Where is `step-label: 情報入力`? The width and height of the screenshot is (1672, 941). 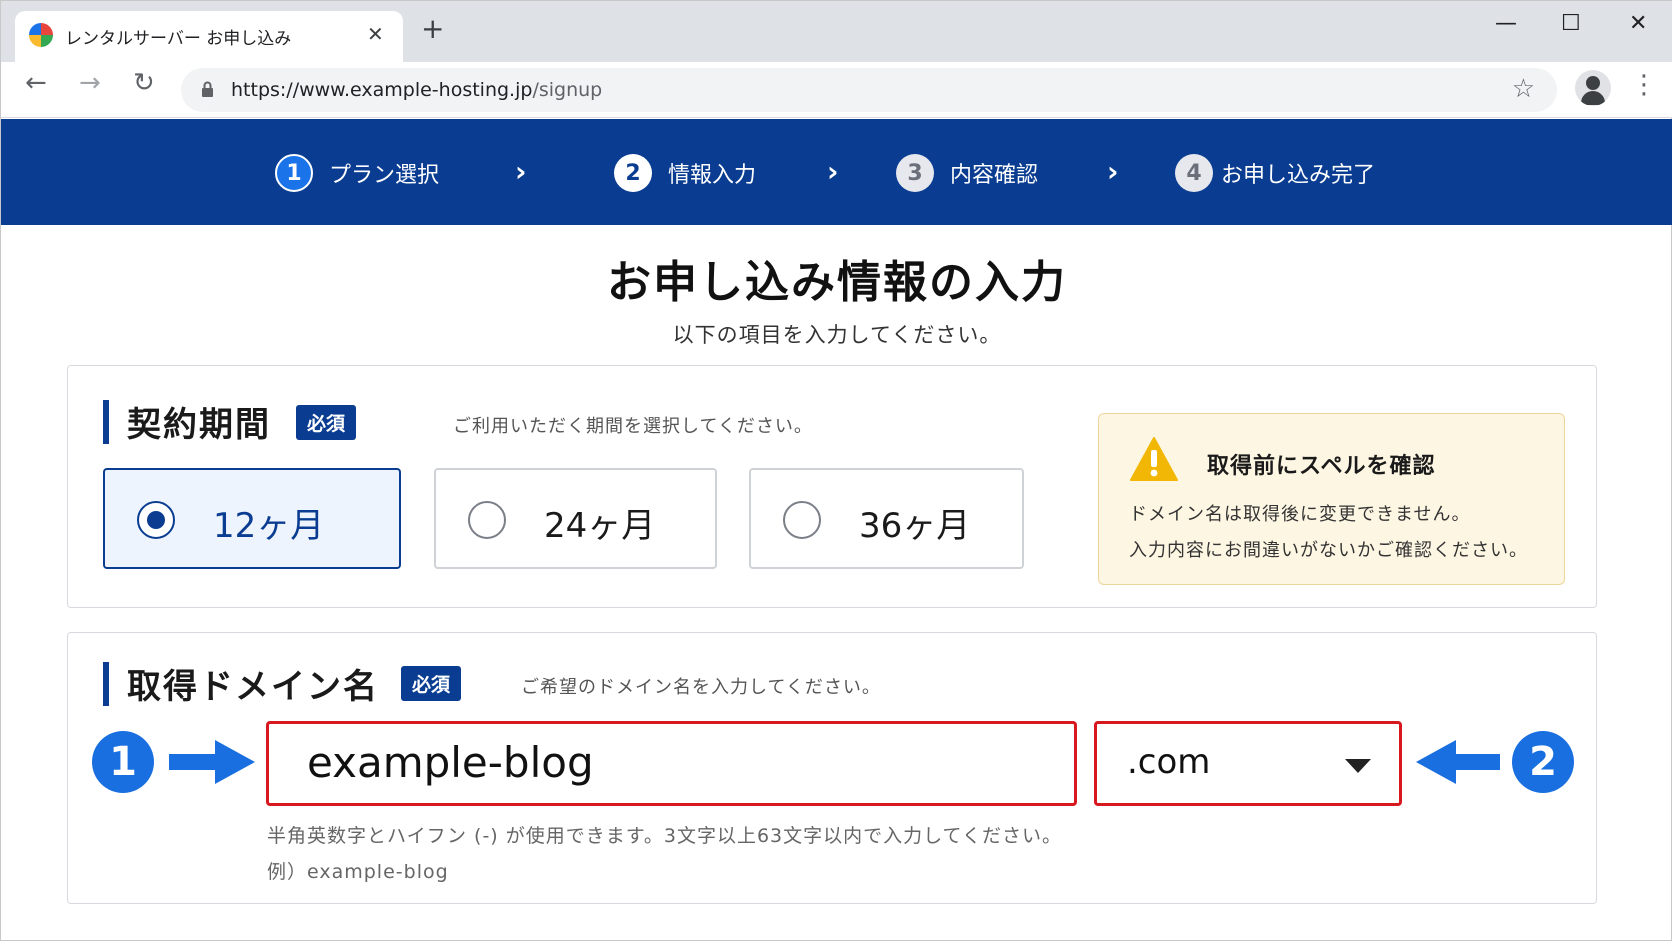 step-label: 情報入力 is located at coordinates (712, 175).